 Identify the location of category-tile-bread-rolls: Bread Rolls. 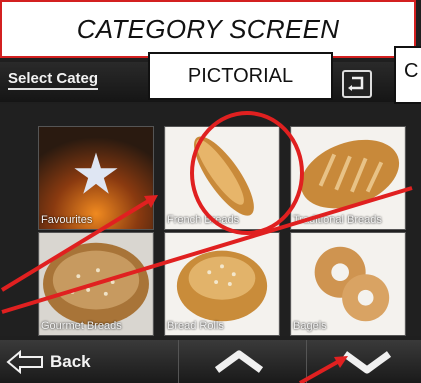
(222, 284).